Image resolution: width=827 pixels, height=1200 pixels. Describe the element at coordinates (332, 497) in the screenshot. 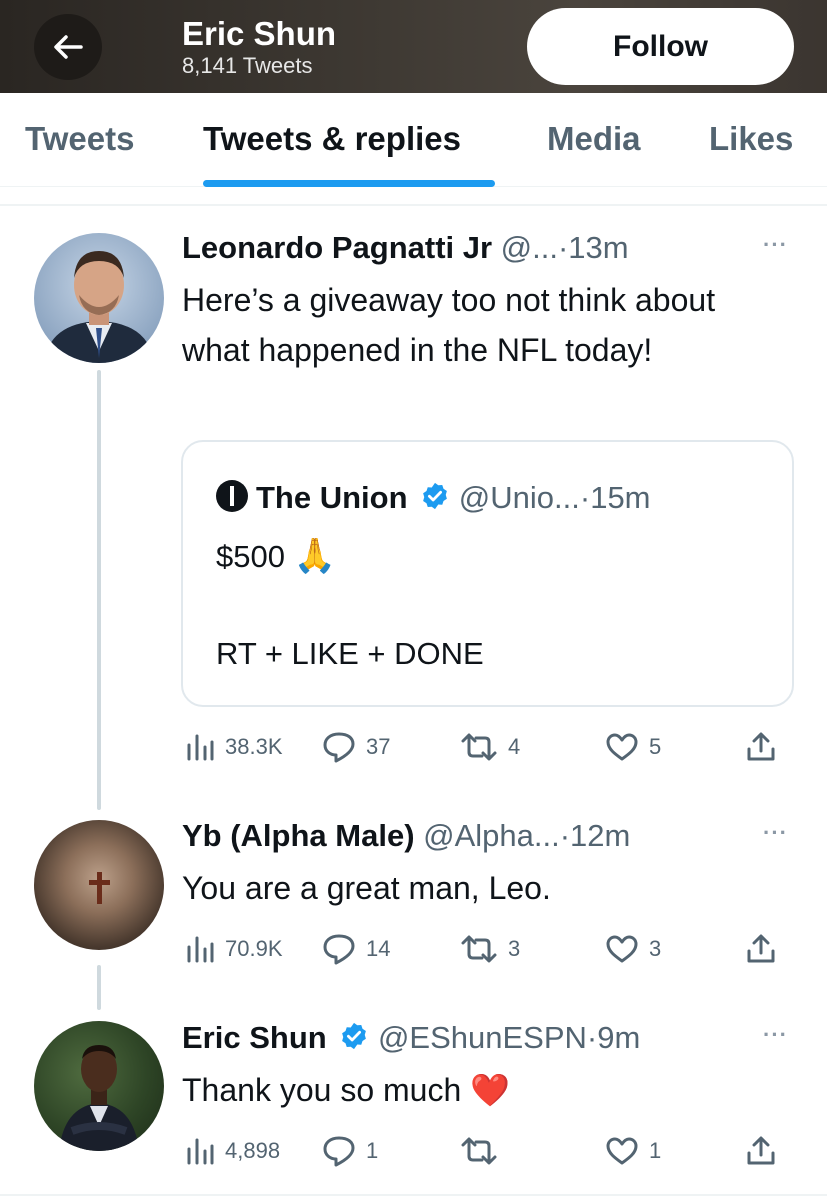

I see `quote-author-name: The Union` at that location.